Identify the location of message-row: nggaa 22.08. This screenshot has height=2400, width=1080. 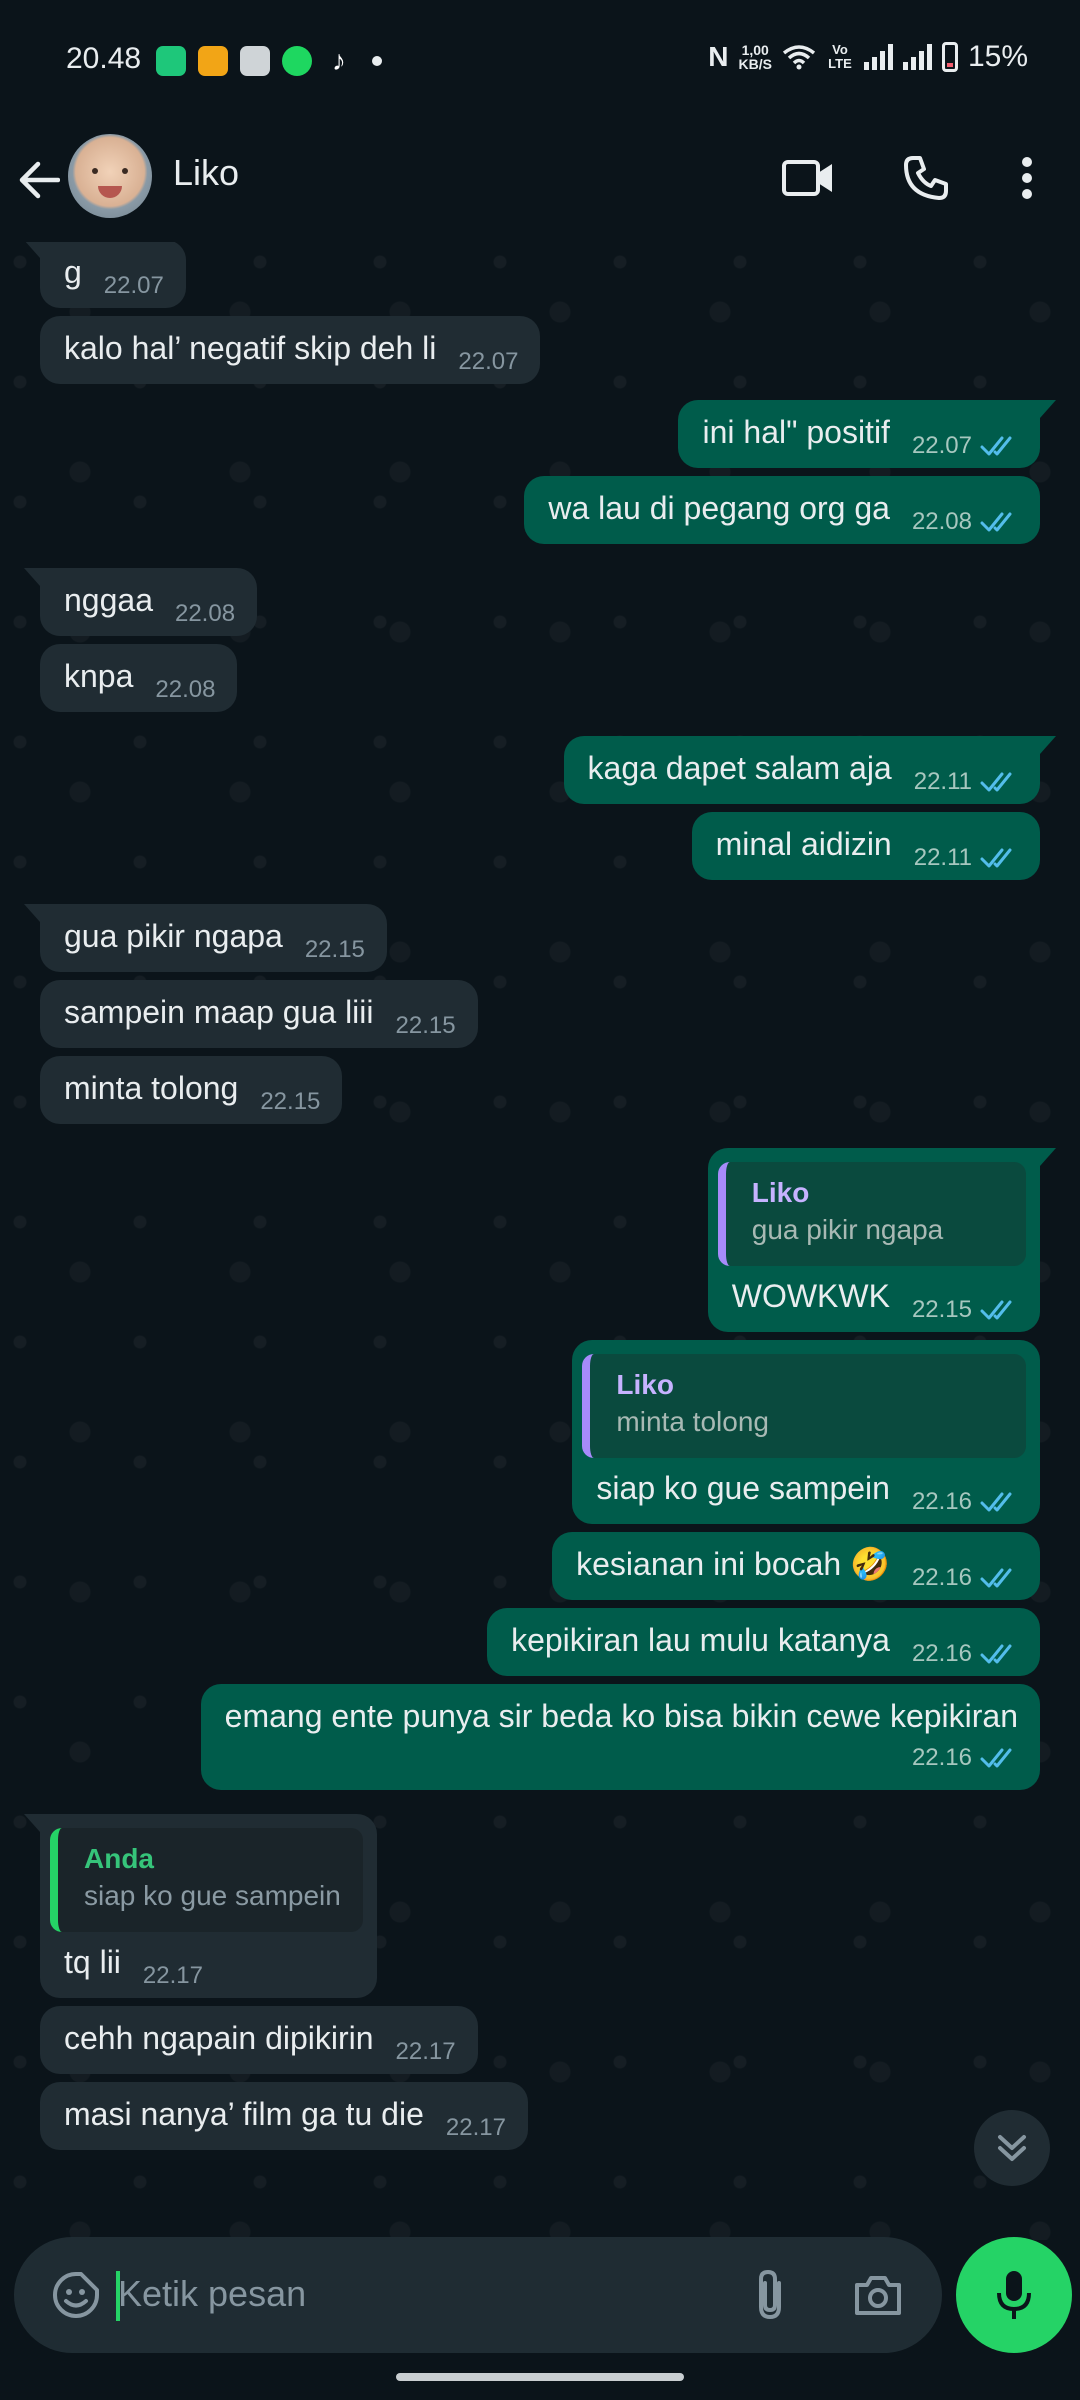
(540, 602).